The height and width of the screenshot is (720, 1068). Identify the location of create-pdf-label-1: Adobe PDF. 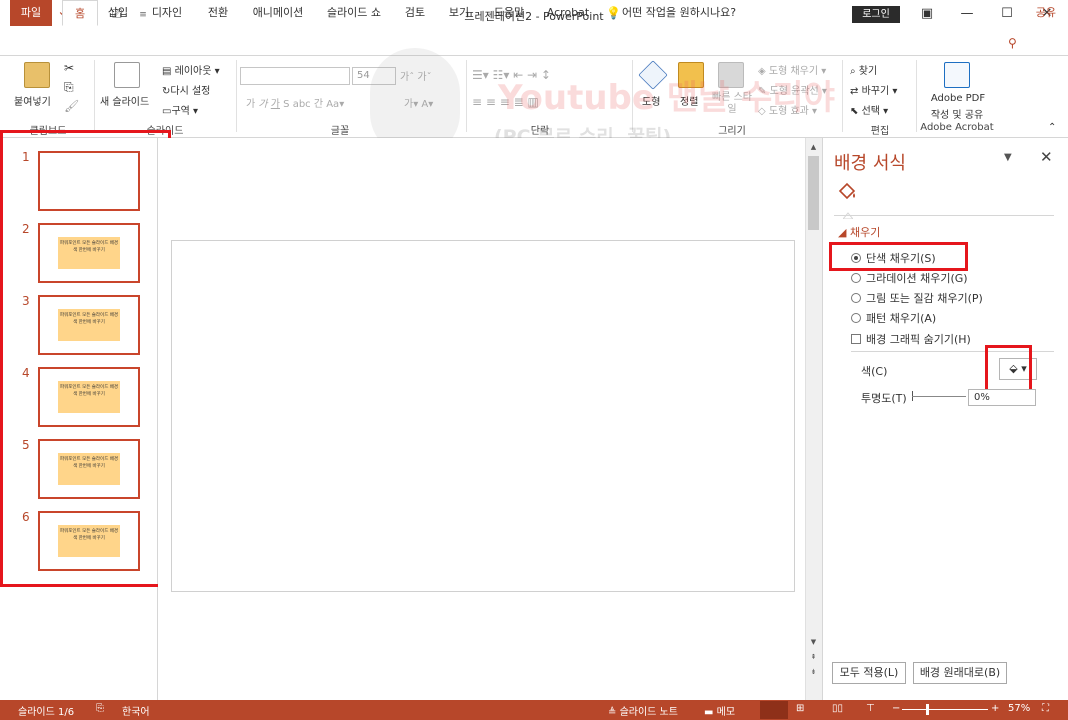
(958, 98).